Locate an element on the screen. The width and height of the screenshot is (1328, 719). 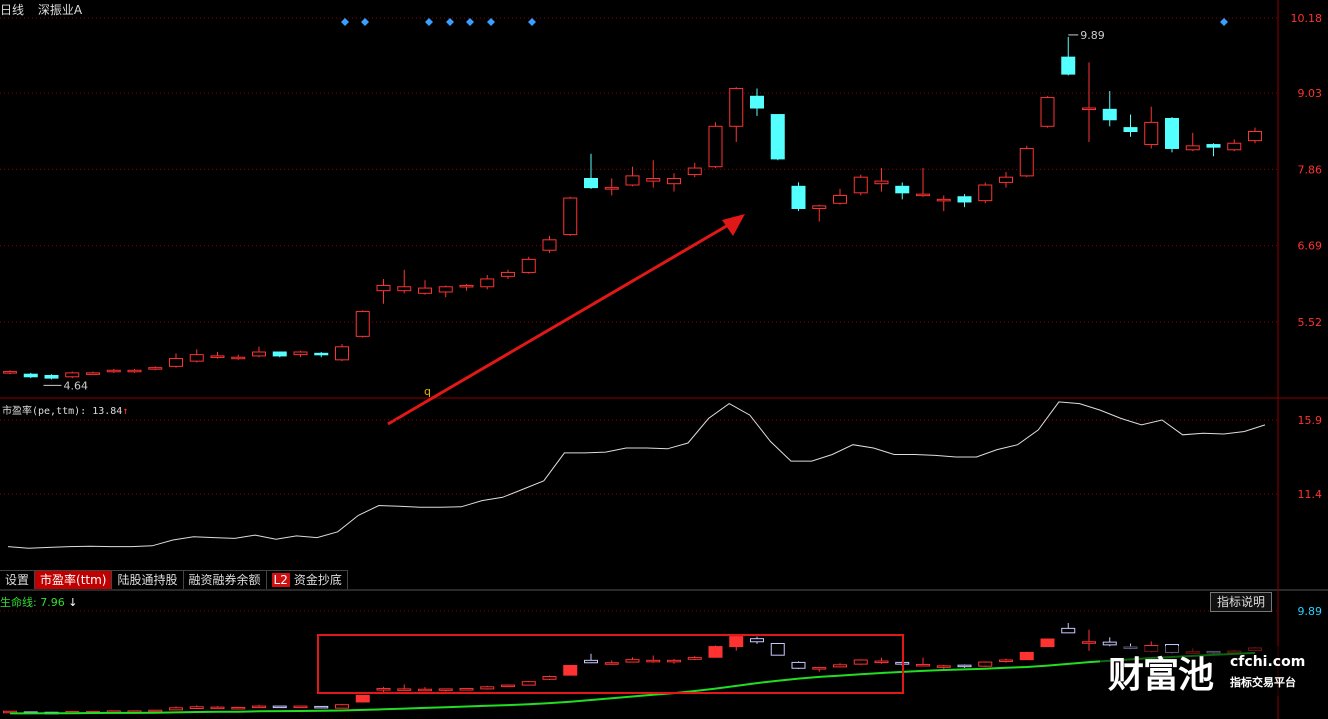
pe-label-text: 市盈率(pe,ttm): 13.84 is located at coordinates (62, 411).